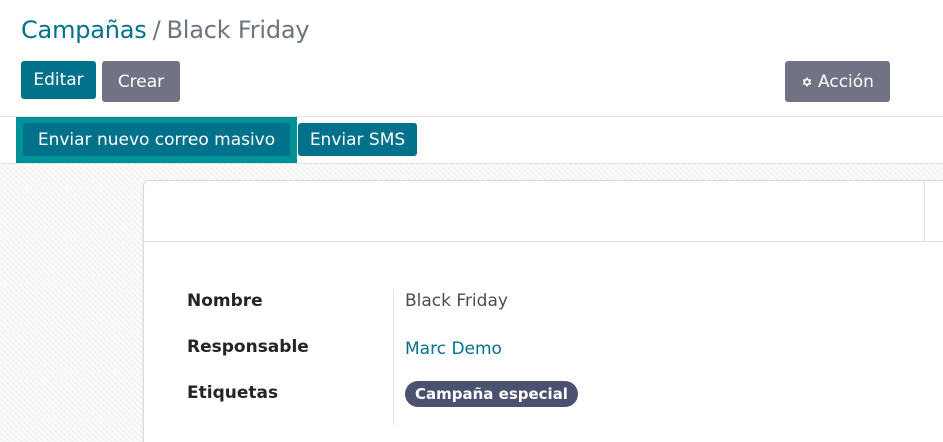 The width and height of the screenshot is (943, 442). Describe the element at coordinates (225, 301) in the screenshot. I see `name-label: Nombre` at that location.